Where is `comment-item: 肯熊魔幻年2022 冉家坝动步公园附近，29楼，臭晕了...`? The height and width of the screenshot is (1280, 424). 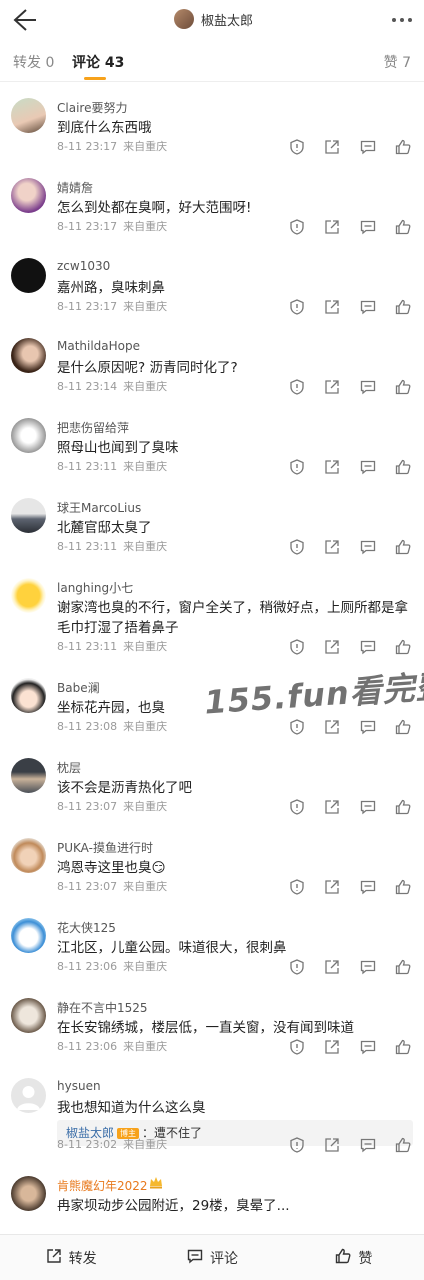 comment-item: 肯熊魔幻年2022 冉家坝动步公园附近，29楼，臭晕了... is located at coordinates (212, 1196).